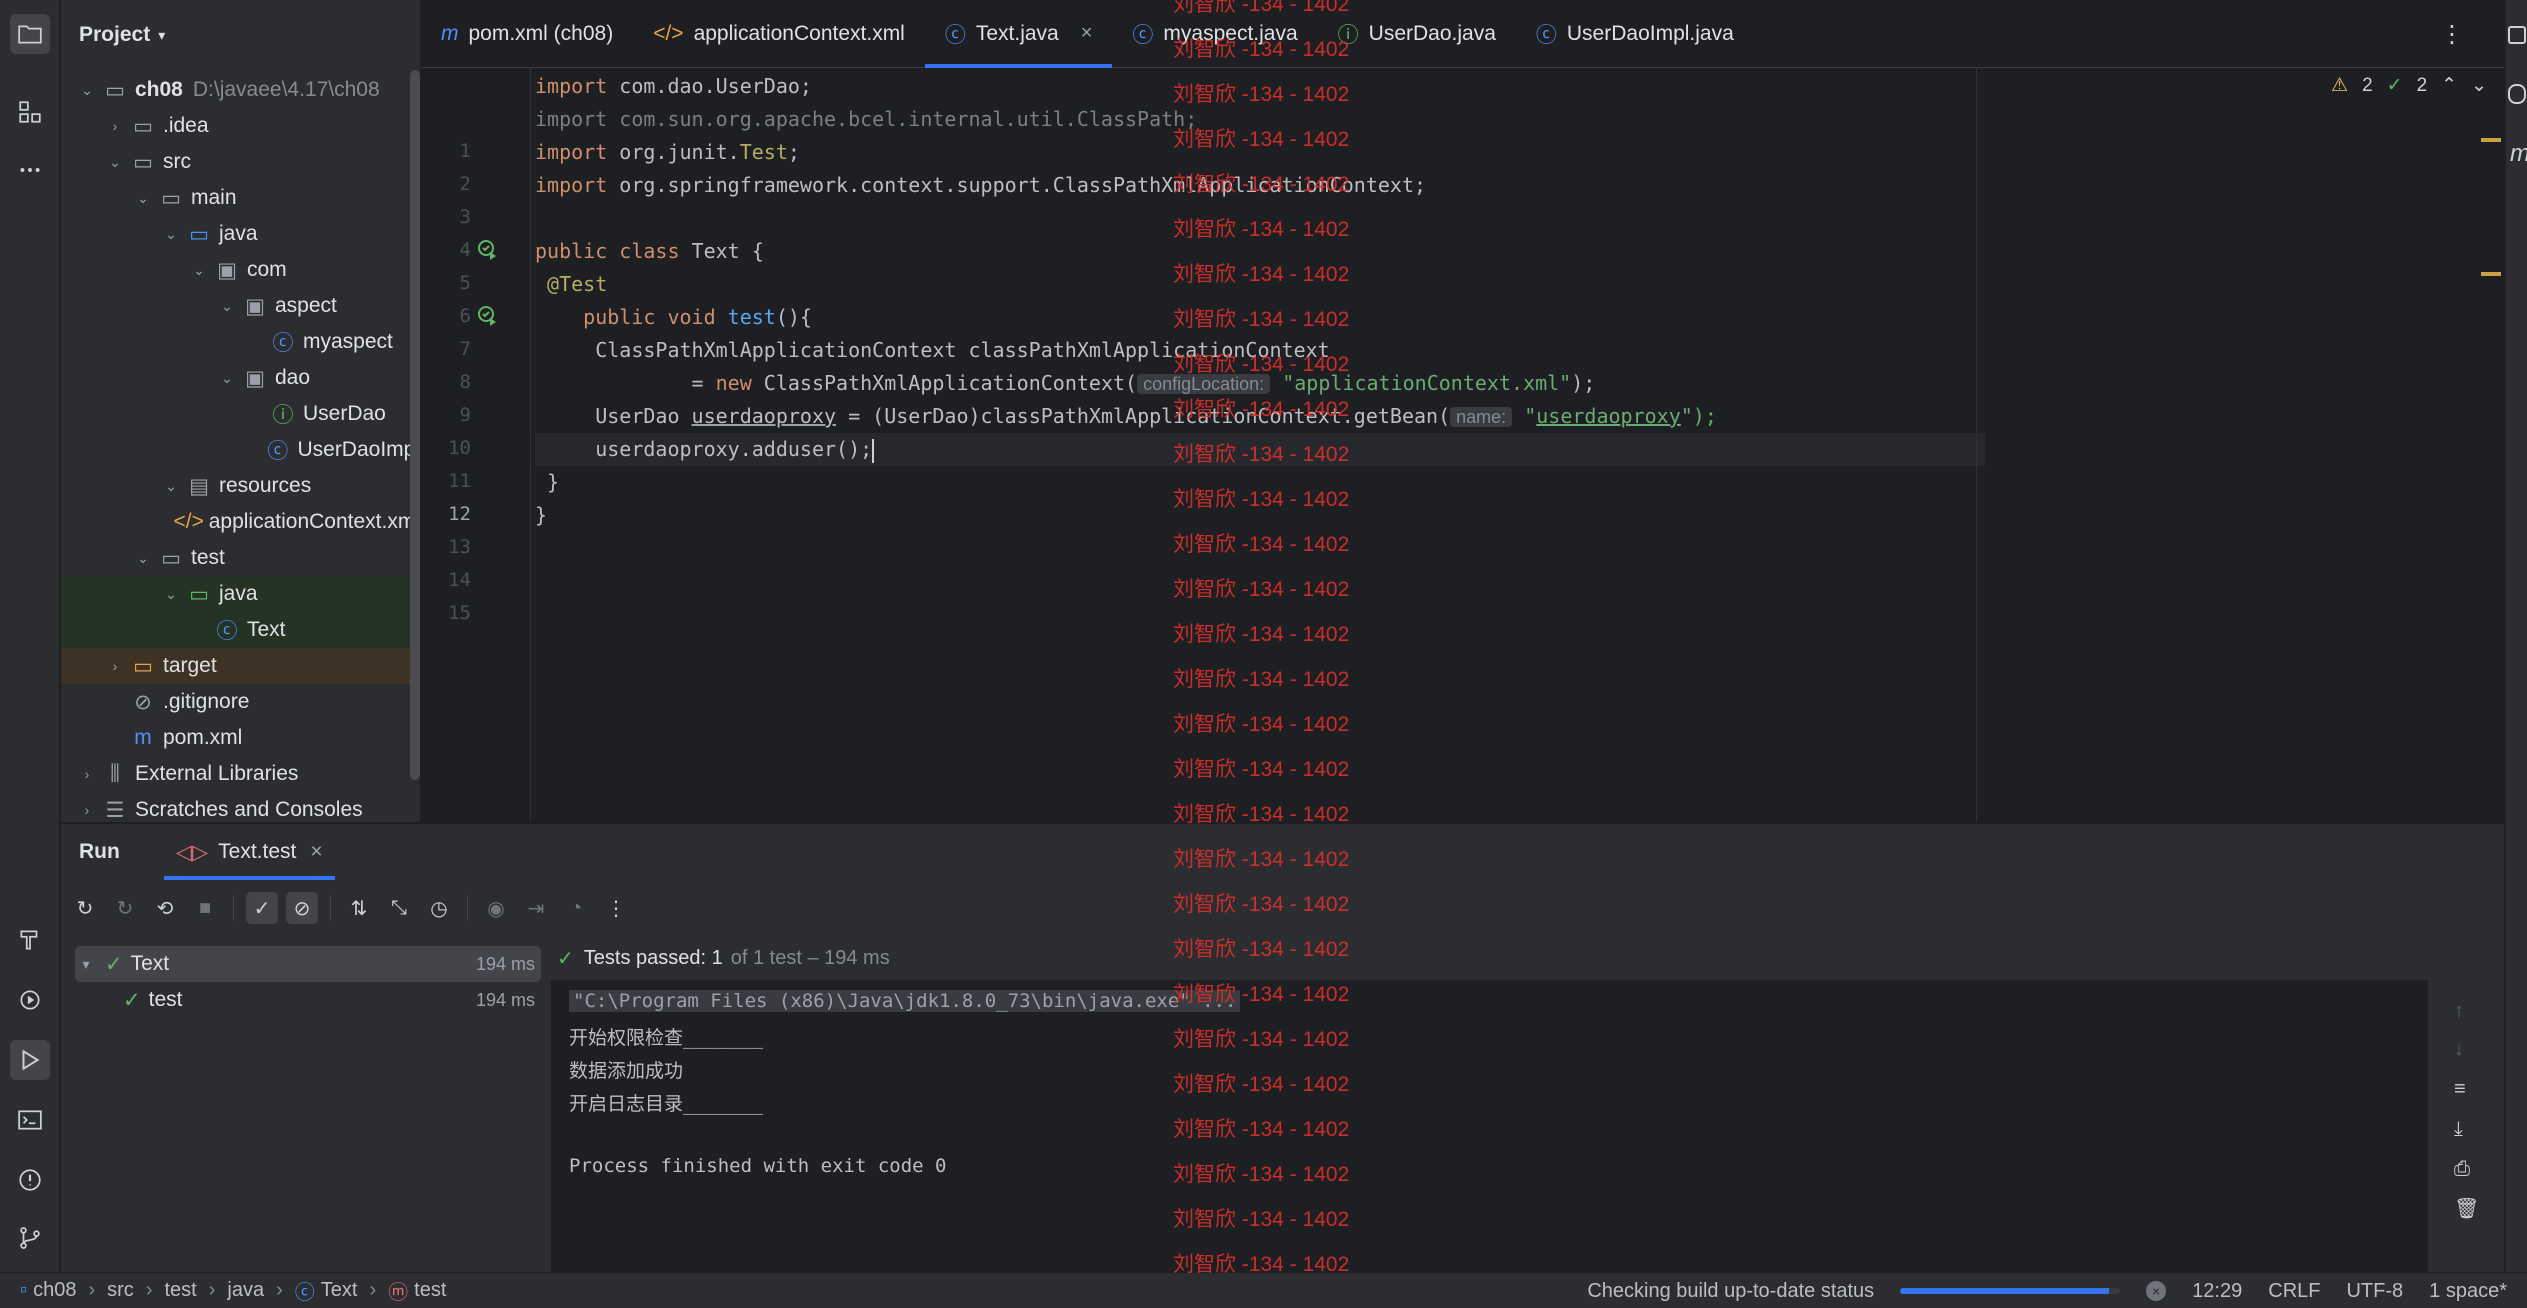  Describe the element at coordinates (779, 34) in the screenshot. I see `tab-application-context-xml: </> applicationContext.xml` at that location.